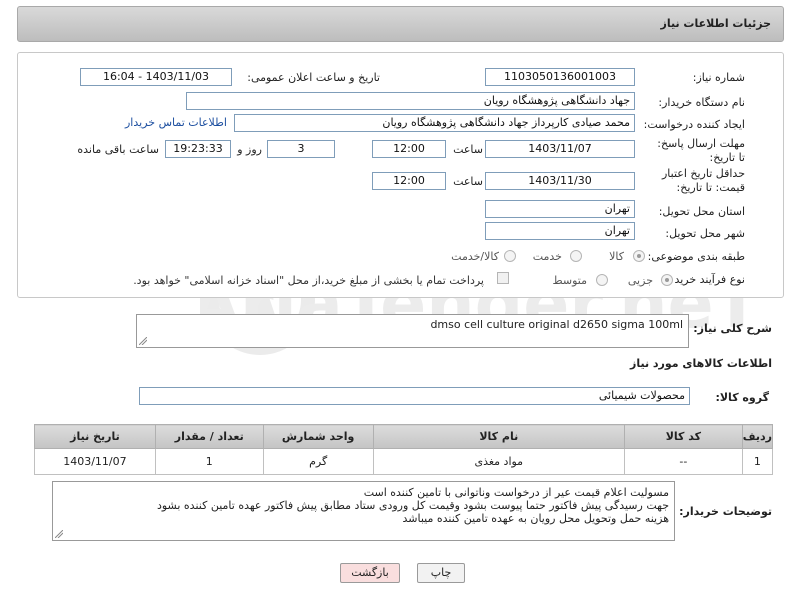 The image size is (789, 598). What do you see at coordinates (475, 256) in the screenshot?
I see `category-both-label: کالا/خدمت` at bounding box center [475, 256].